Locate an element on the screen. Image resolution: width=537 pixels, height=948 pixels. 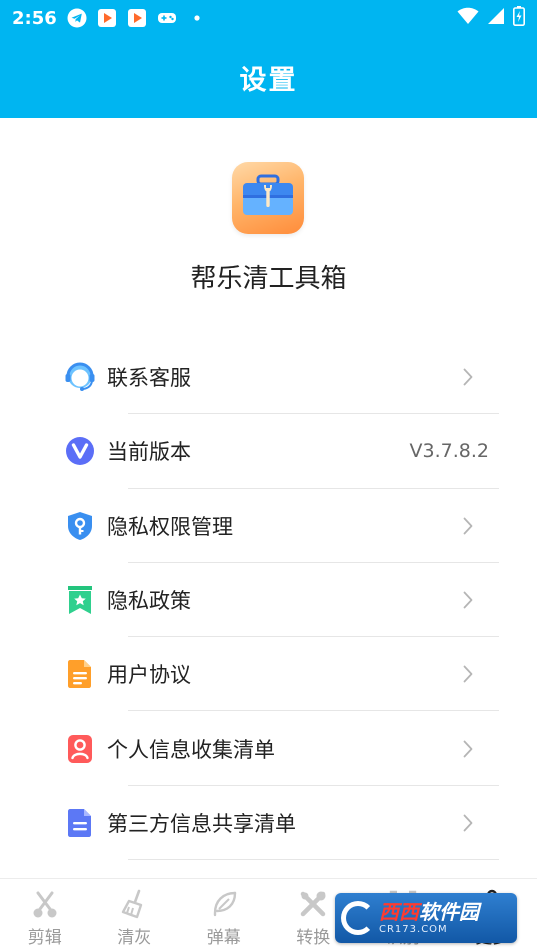
bookmark-star-icon is located at coordinates (80, 600).